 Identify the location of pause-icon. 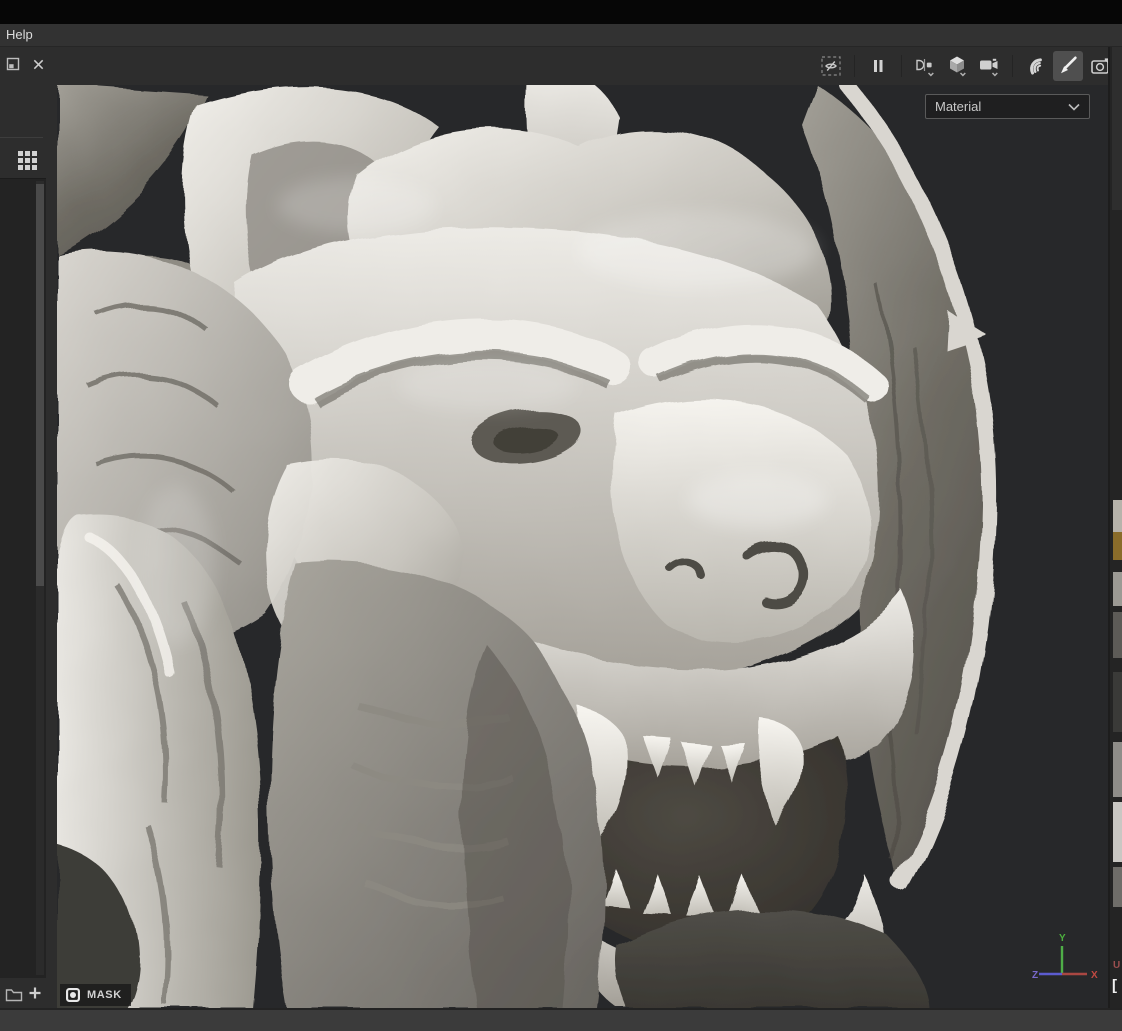
(878, 66).